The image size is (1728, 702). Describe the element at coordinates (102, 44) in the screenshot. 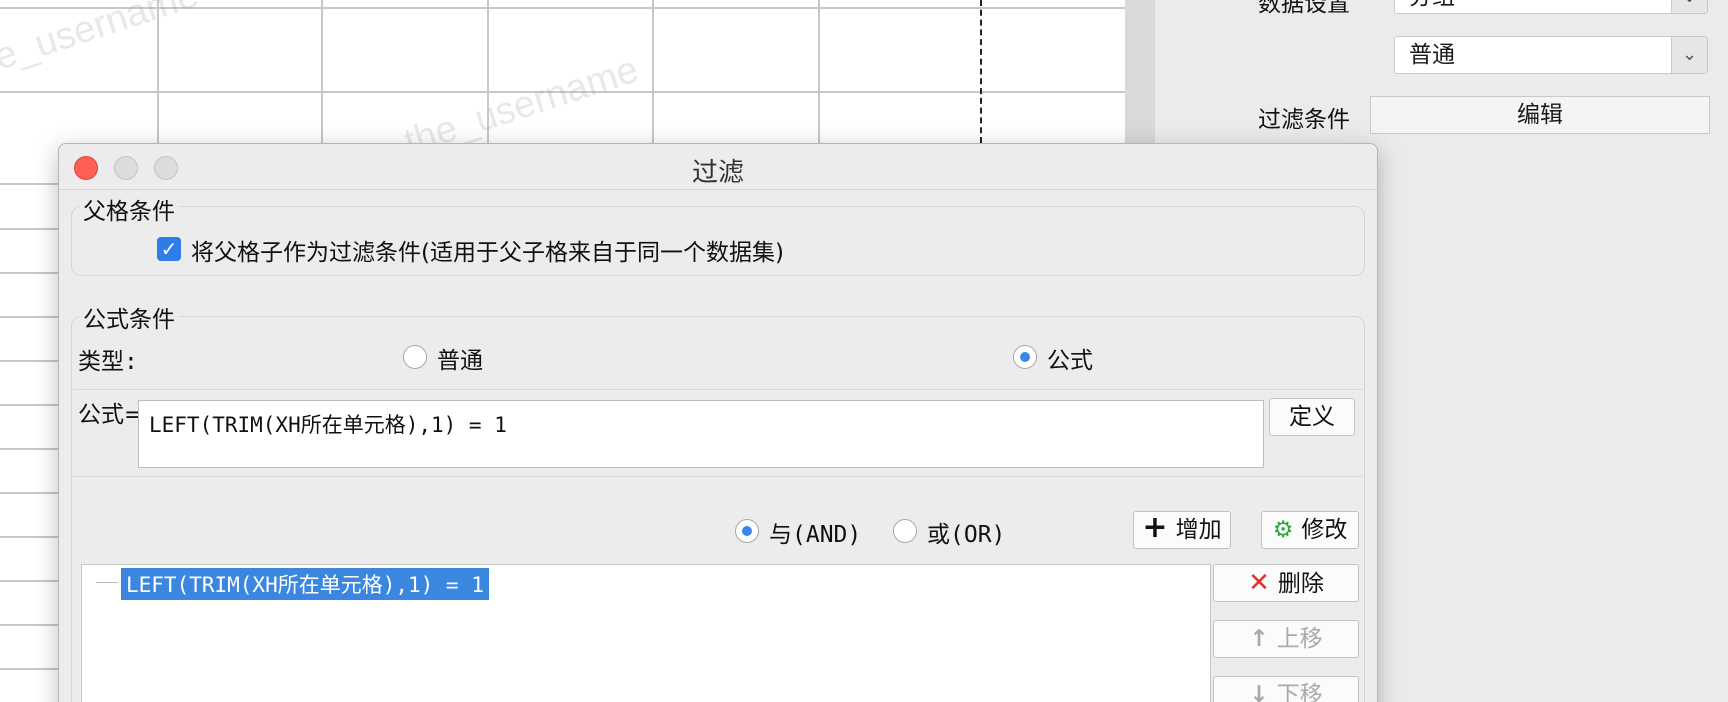

I see `watermark: the_username` at that location.